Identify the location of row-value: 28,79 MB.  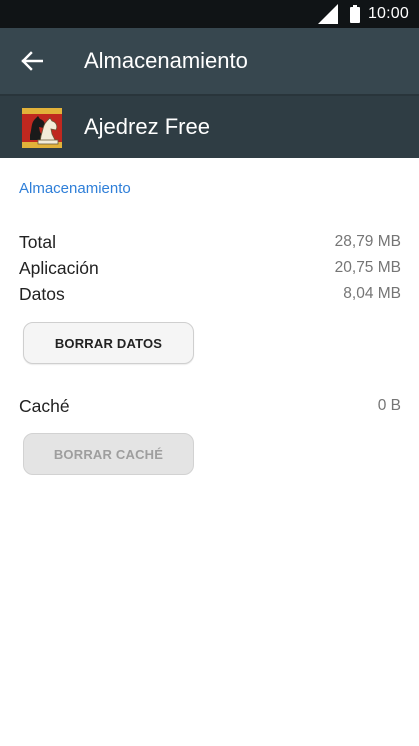
(367, 241).